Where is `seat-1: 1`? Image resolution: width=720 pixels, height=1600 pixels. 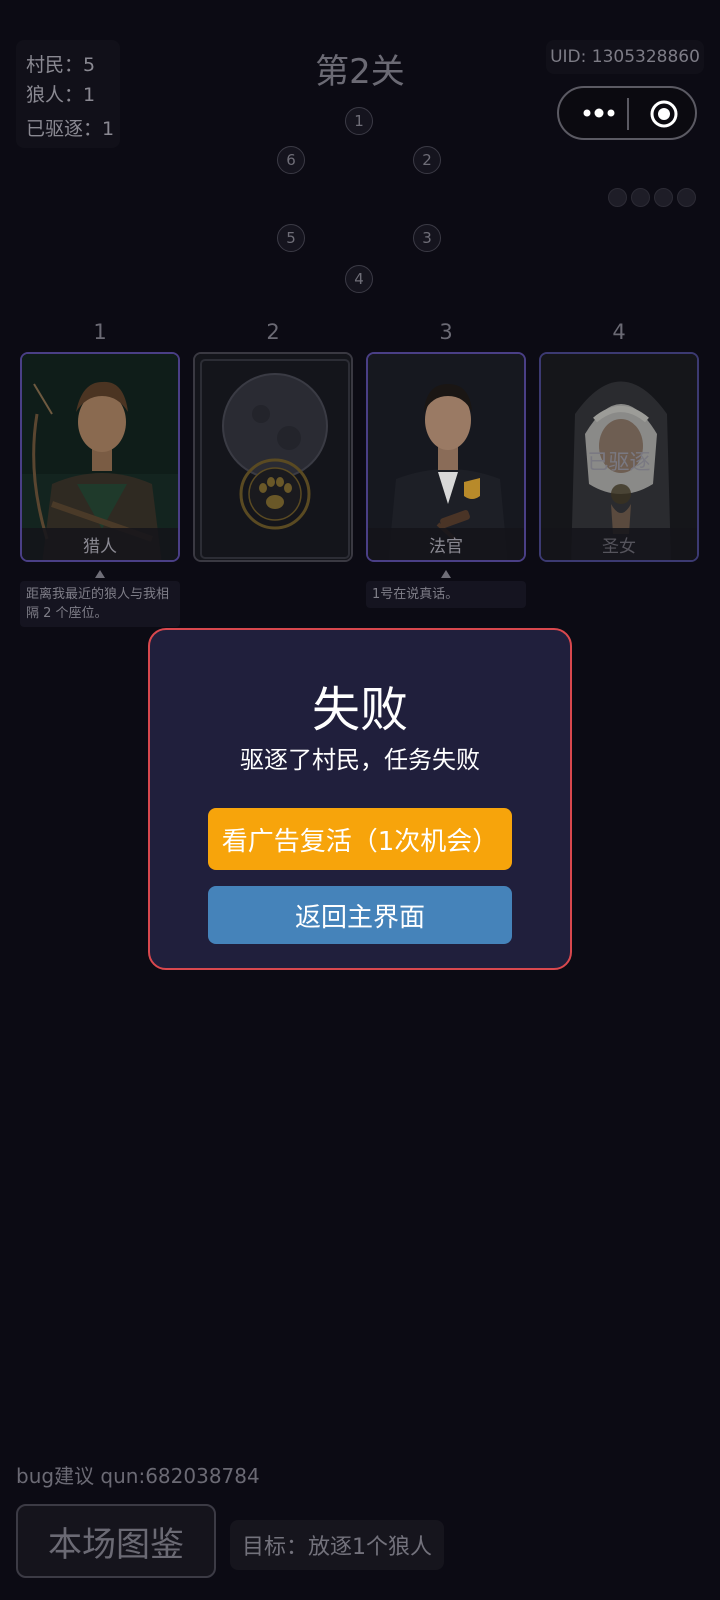
seat-1: 1 is located at coordinates (359, 121).